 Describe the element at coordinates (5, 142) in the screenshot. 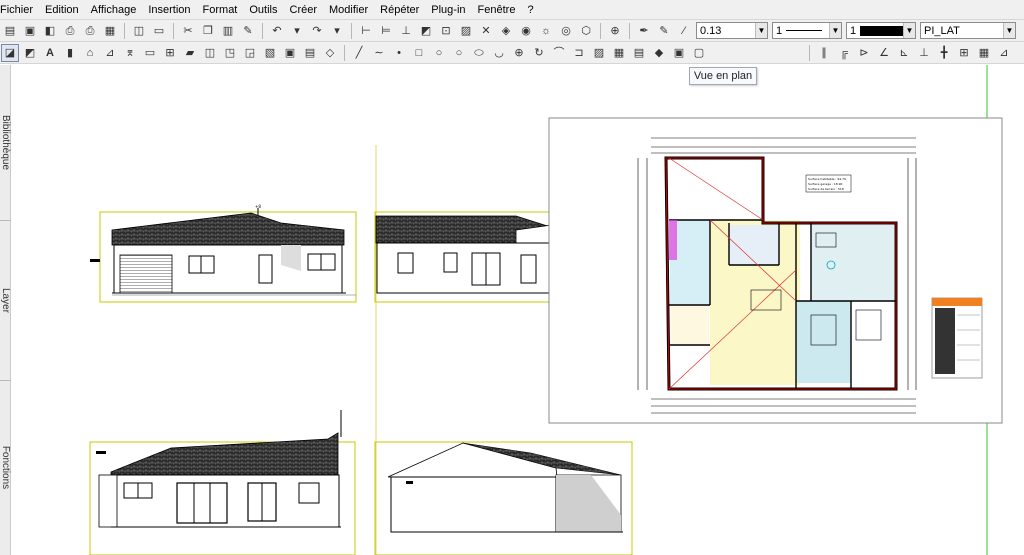

I see `tab-bibliotheque: Bibliothèque` at that location.